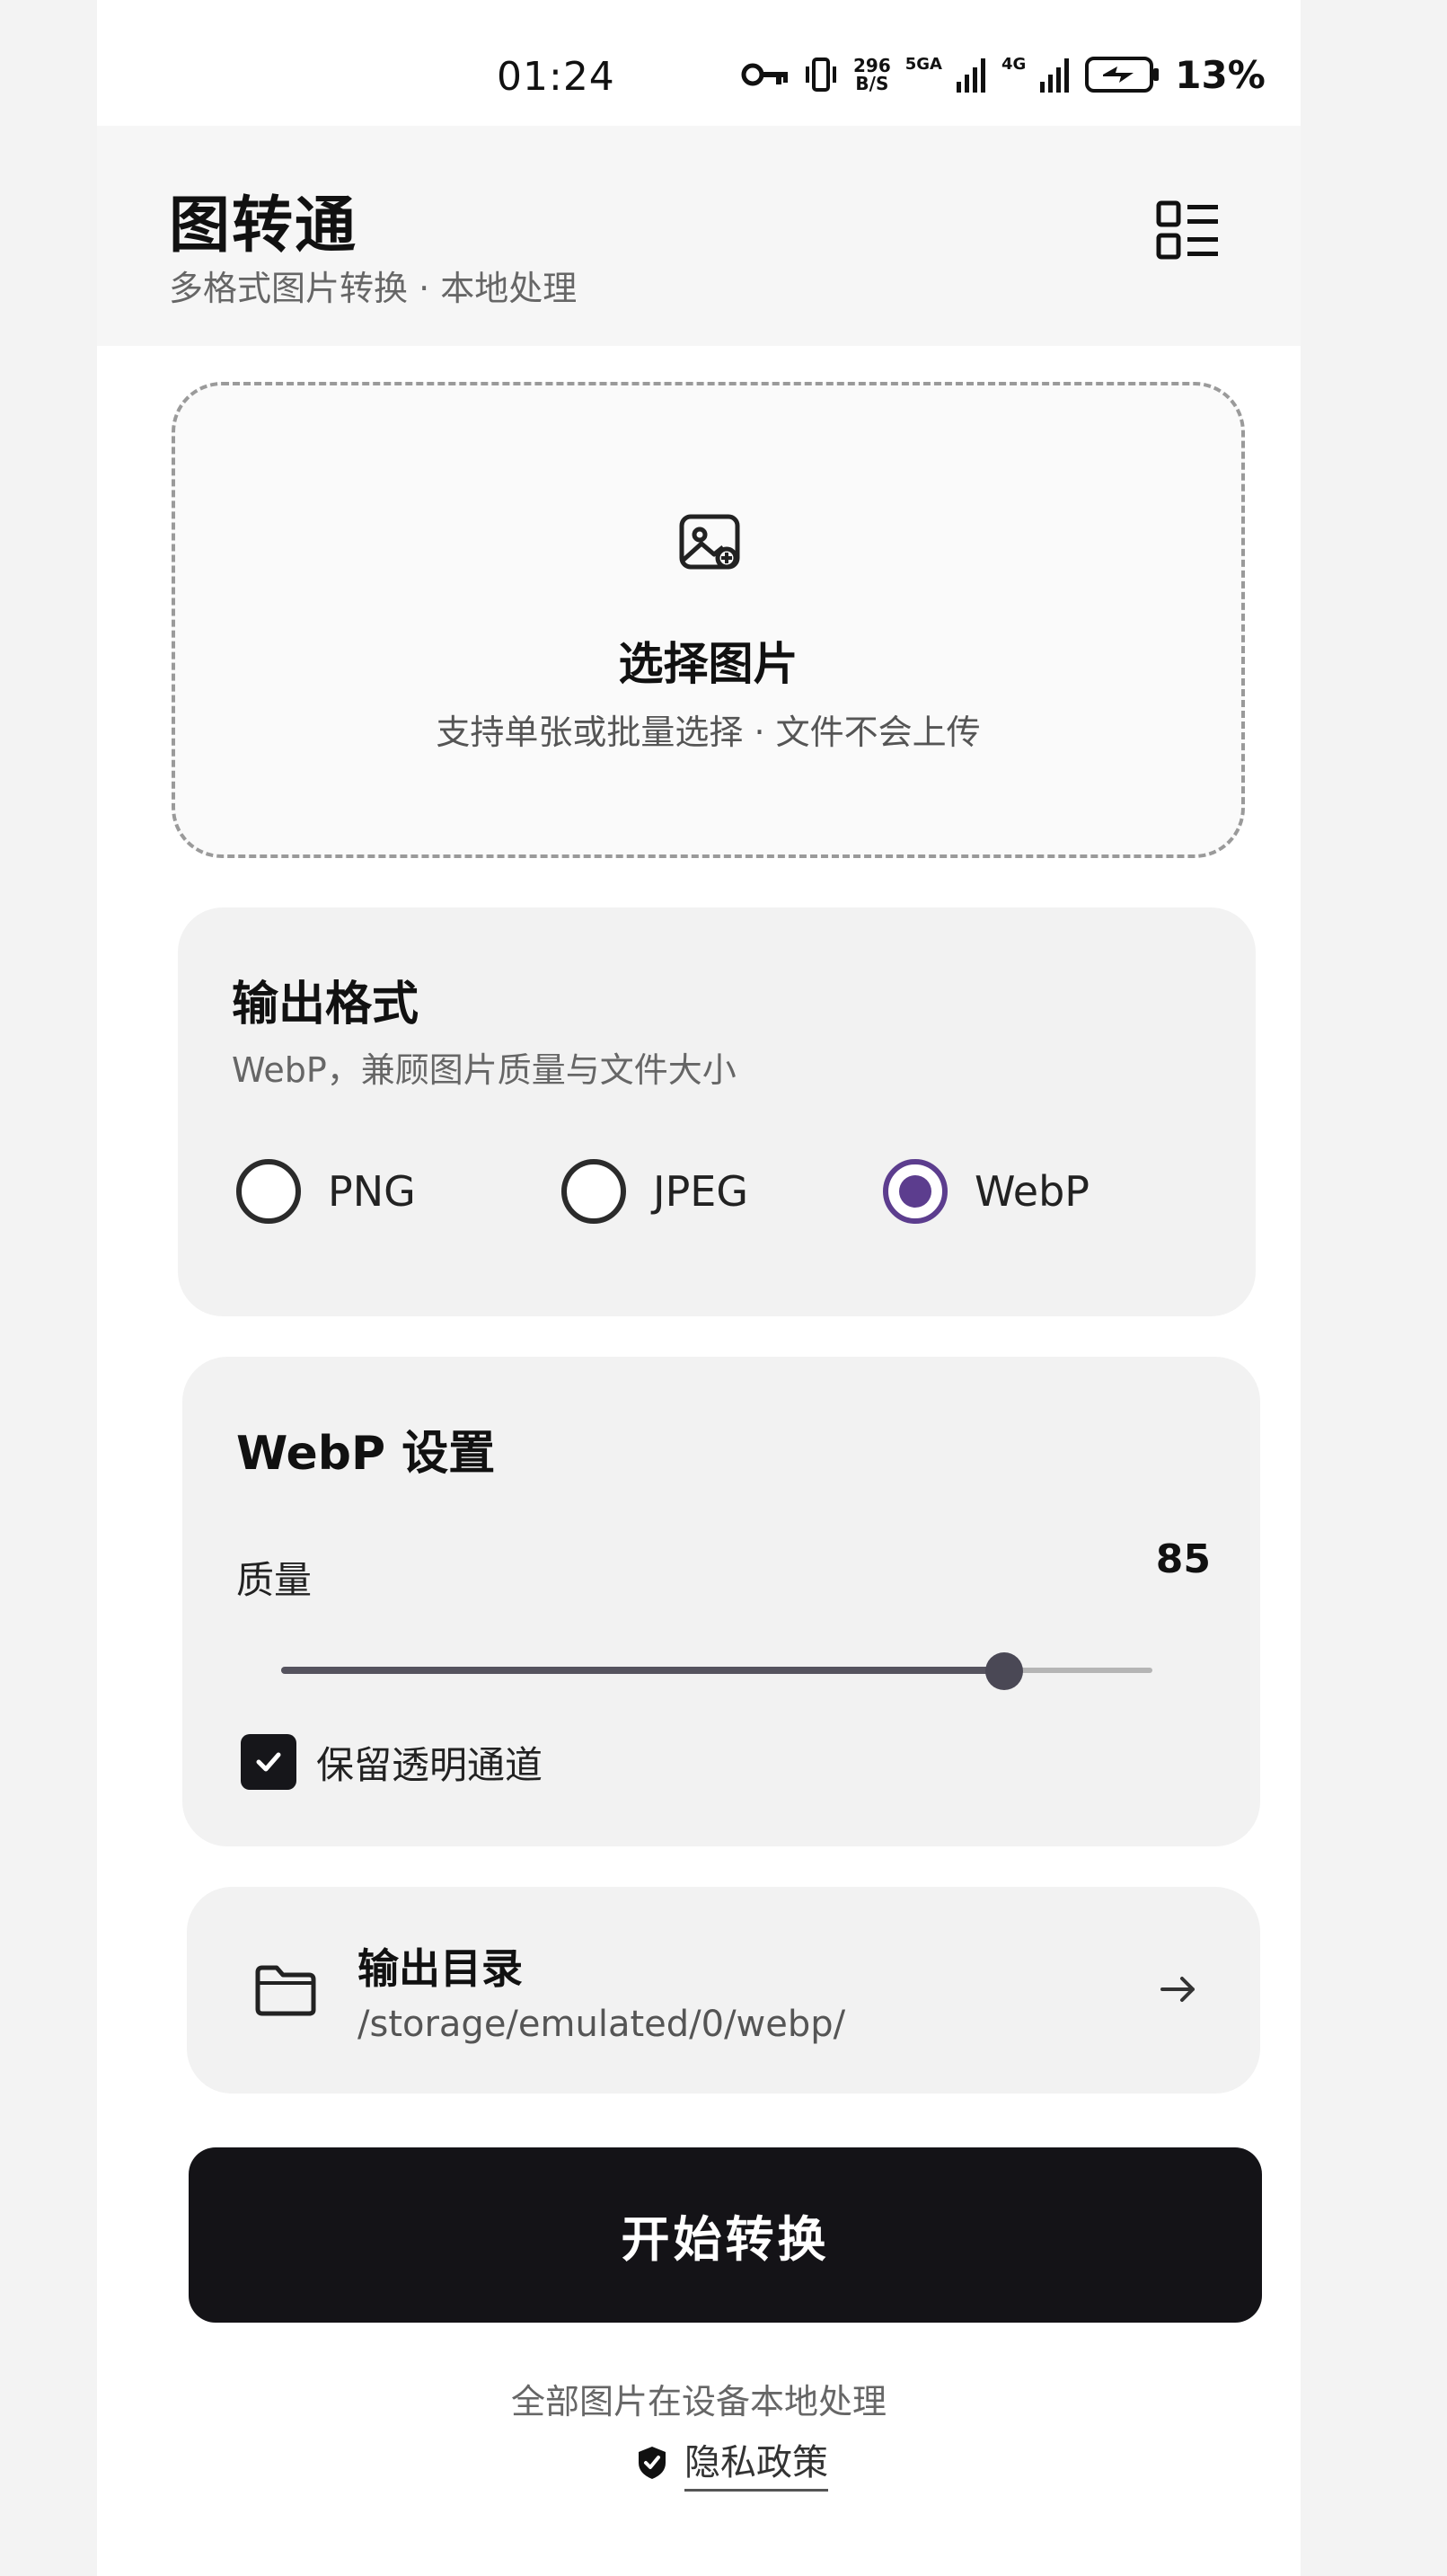 Image resolution: width=1447 pixels, height=2576 pixels. What do you see at coordinates (1220, 74) in the screenshot?
I see `battery-percent: 13%` at bounding box center [1220, 74].